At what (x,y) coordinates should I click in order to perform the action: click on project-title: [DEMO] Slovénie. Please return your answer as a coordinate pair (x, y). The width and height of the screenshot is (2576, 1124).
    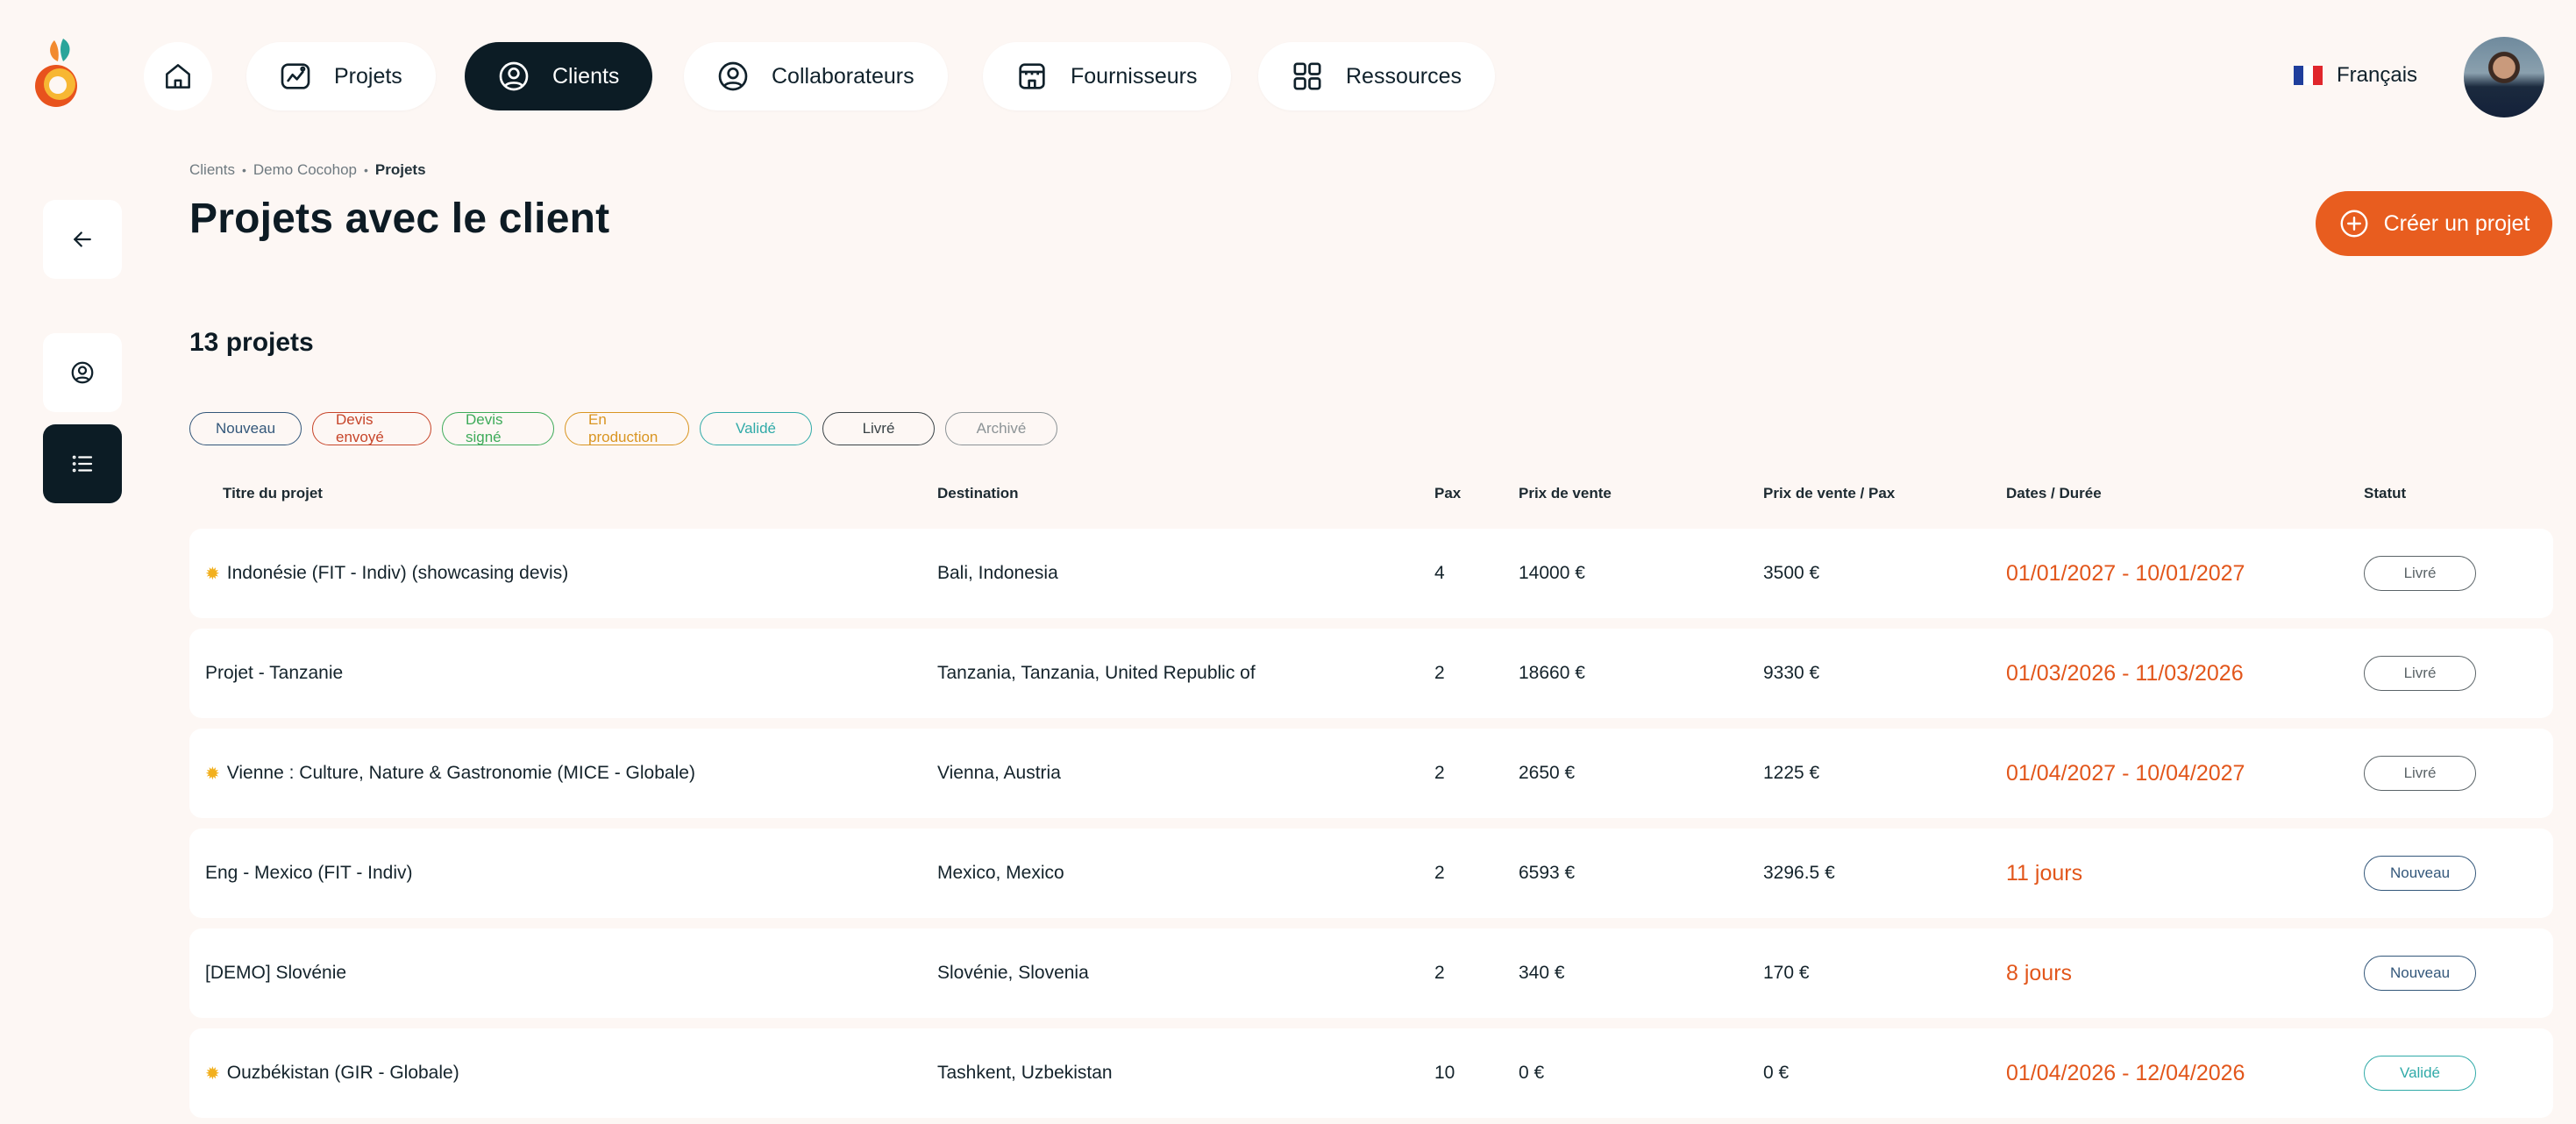
    Looking at the image, I should click on (276, 973).